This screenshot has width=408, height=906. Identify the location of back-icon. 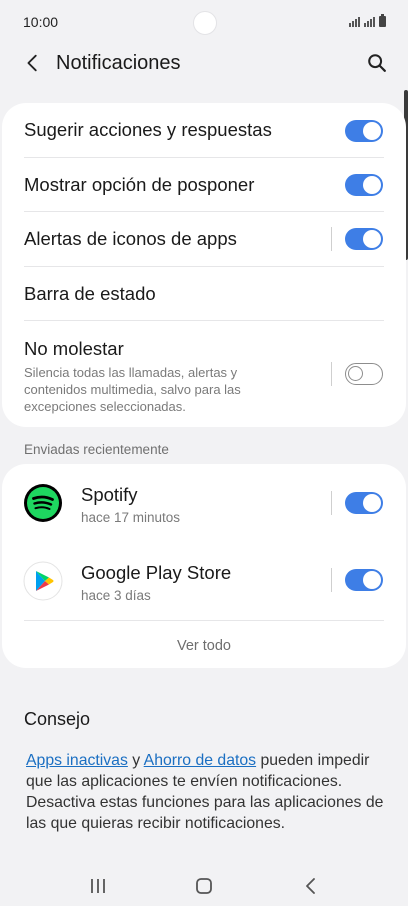
(311, 886).